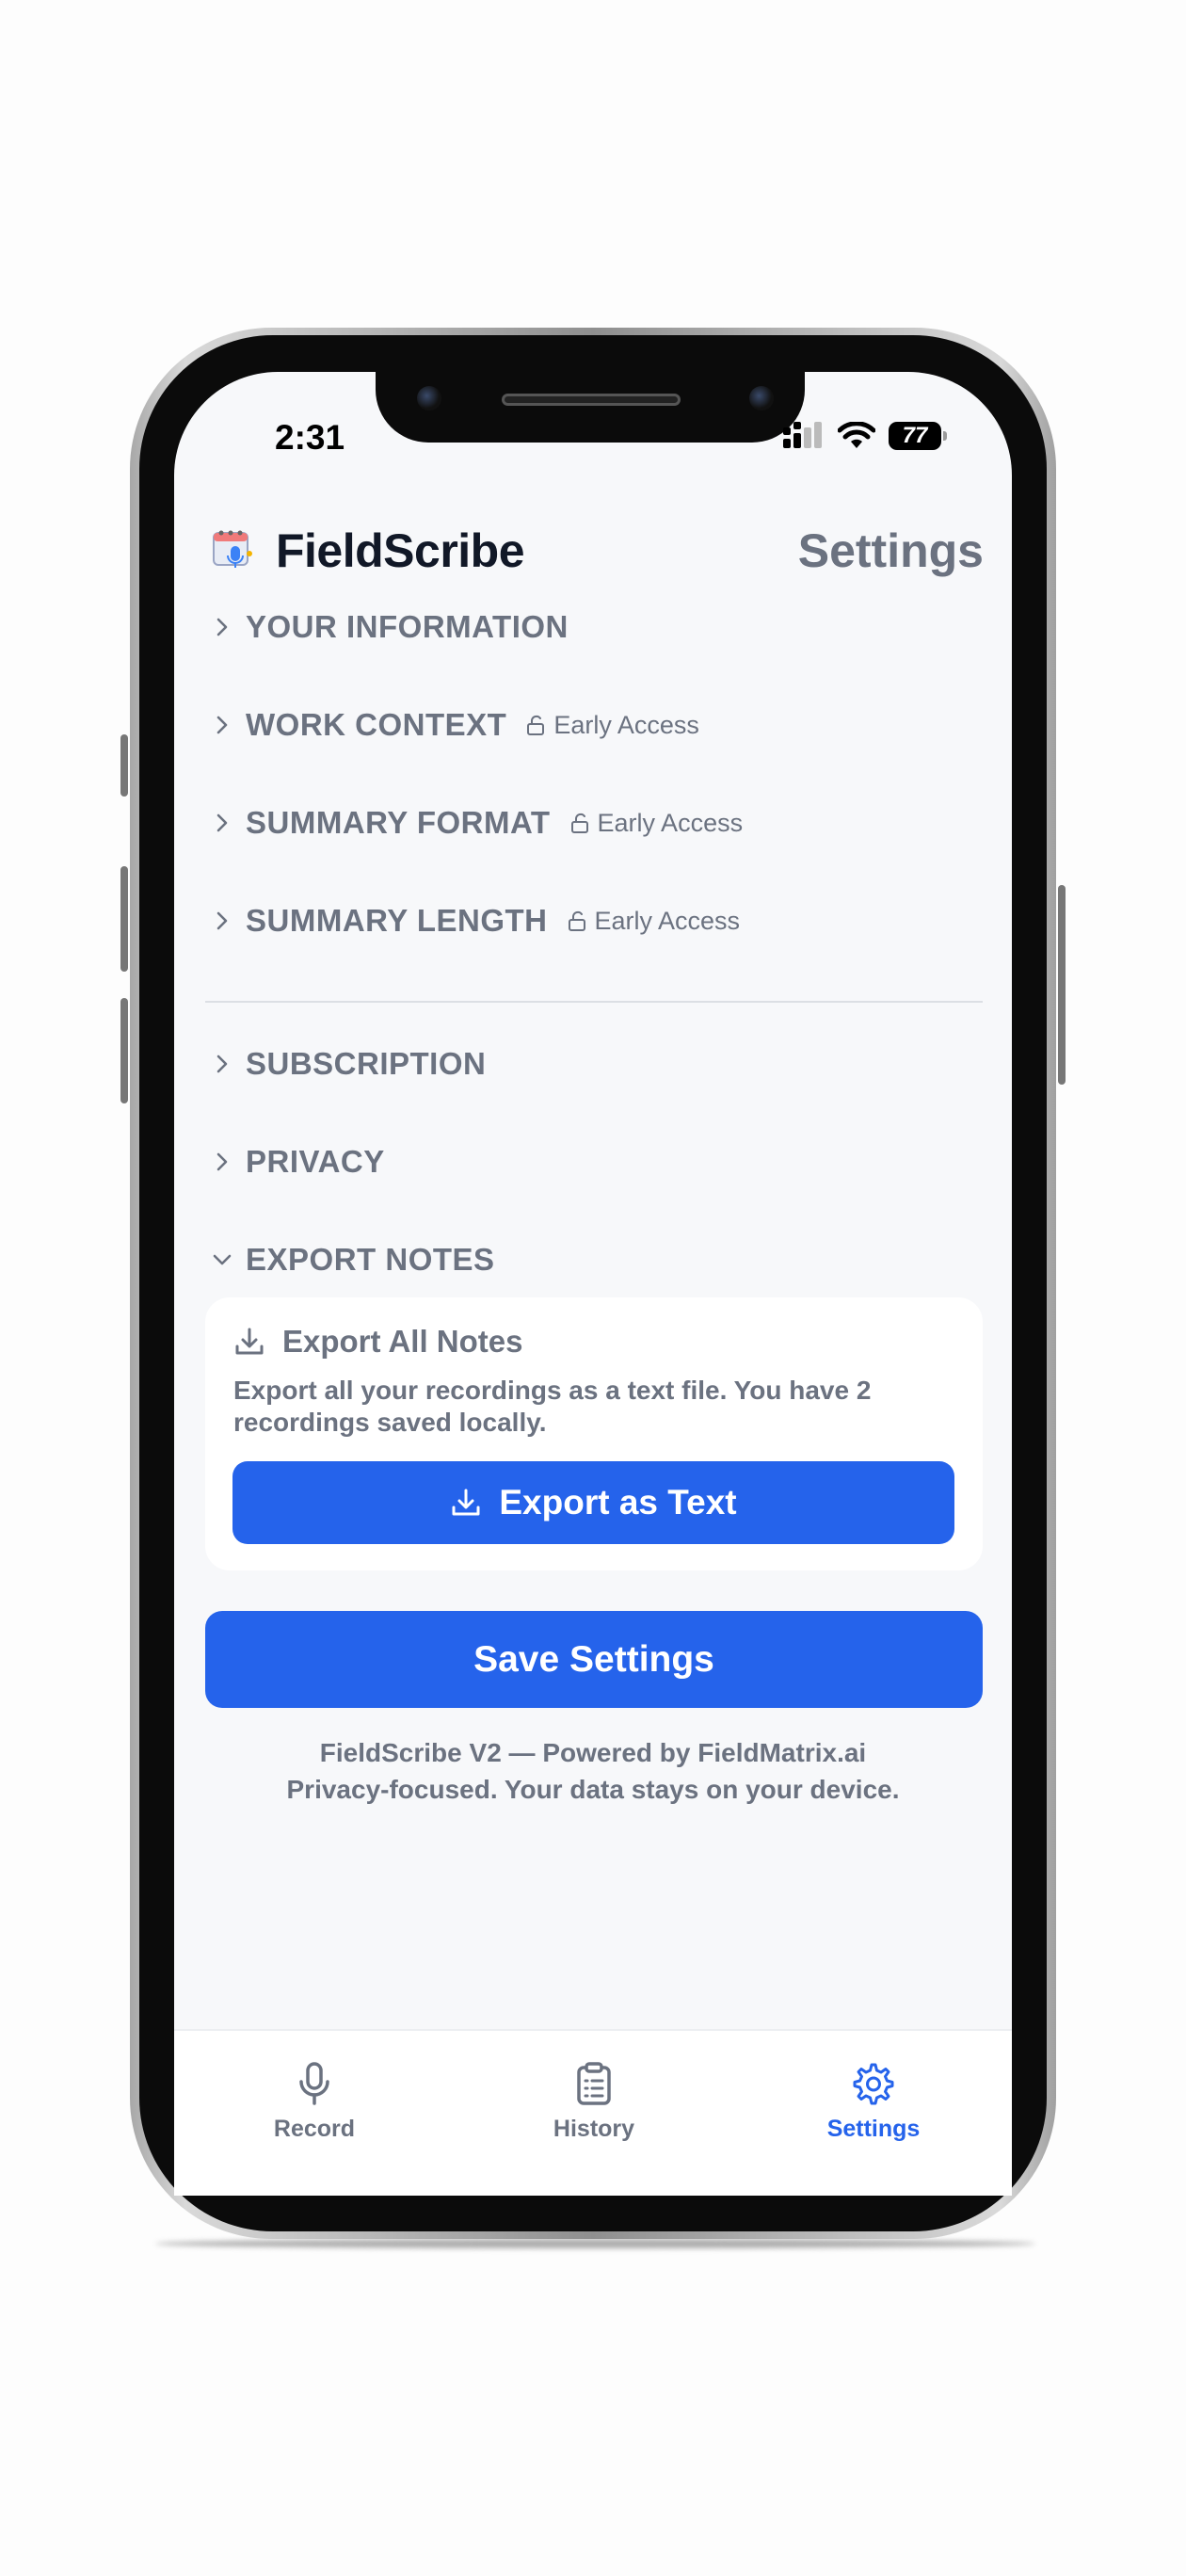  What do you see at coordinates (591, 400) in the screenshot?
I see `speaker-grille` at bounding box center [591, 400].